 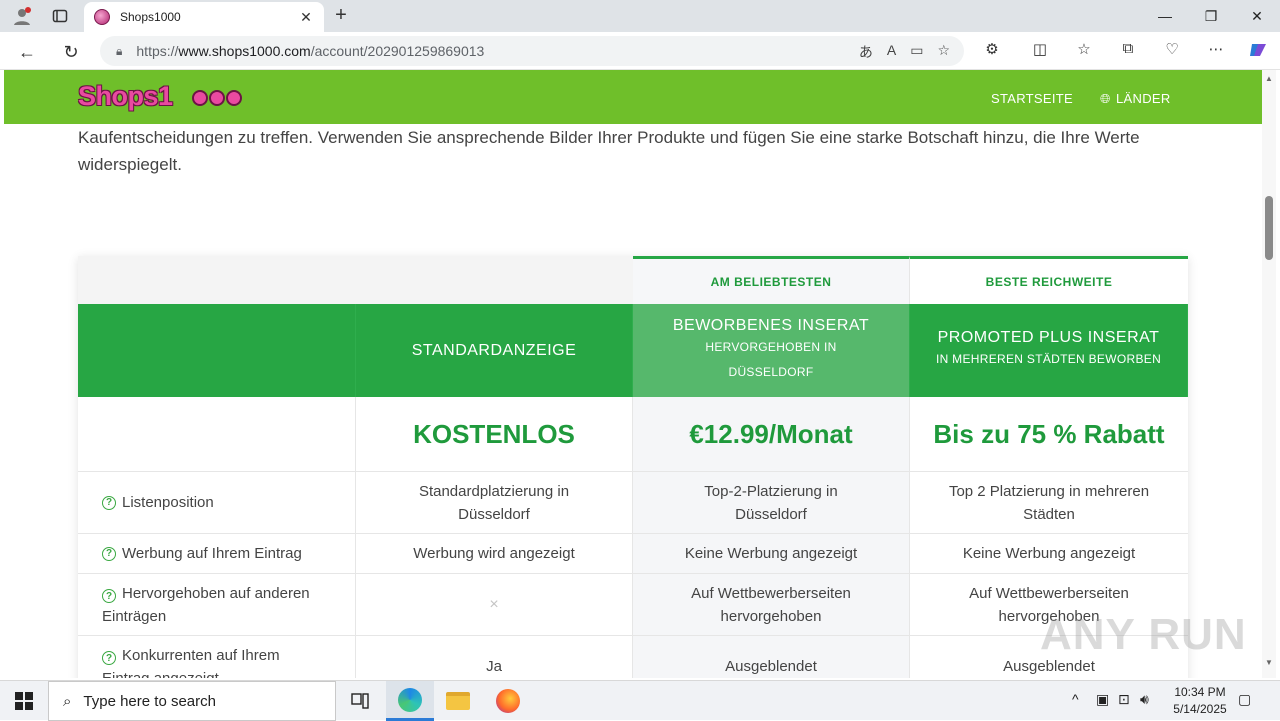 I want to click on new-tab-icon: +, so click(x=341, y=16).